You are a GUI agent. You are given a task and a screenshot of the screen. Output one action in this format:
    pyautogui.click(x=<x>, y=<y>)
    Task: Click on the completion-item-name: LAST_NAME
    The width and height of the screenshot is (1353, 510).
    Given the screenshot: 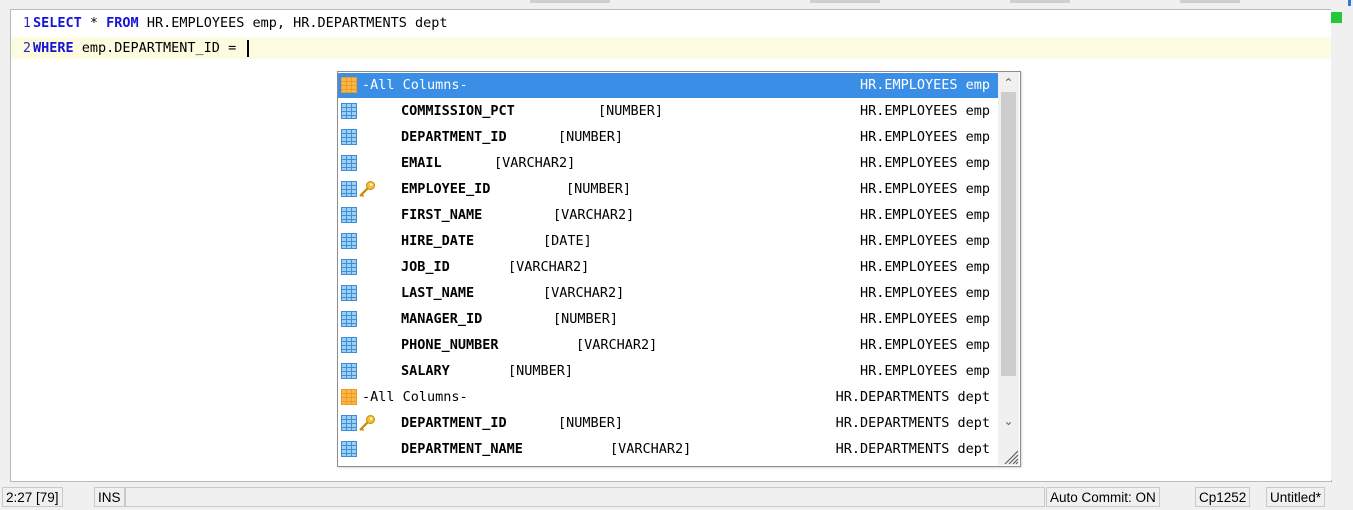 What is the action you would take?
    pyautogui.click(x=438, y=293)
    